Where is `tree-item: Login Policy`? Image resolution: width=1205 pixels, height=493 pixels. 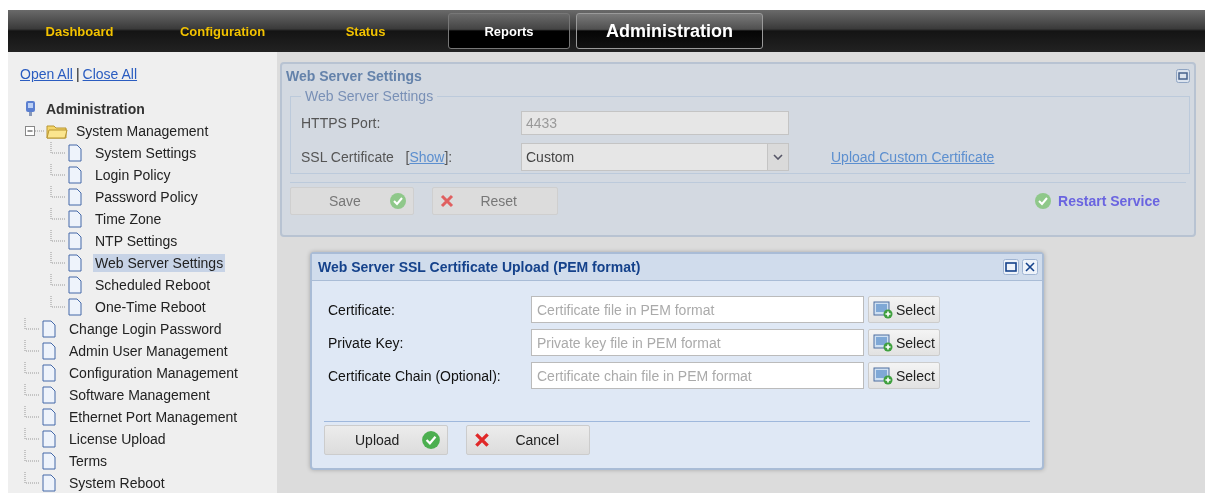 tree-item: Login Policy is located at coordinates (133, 175).